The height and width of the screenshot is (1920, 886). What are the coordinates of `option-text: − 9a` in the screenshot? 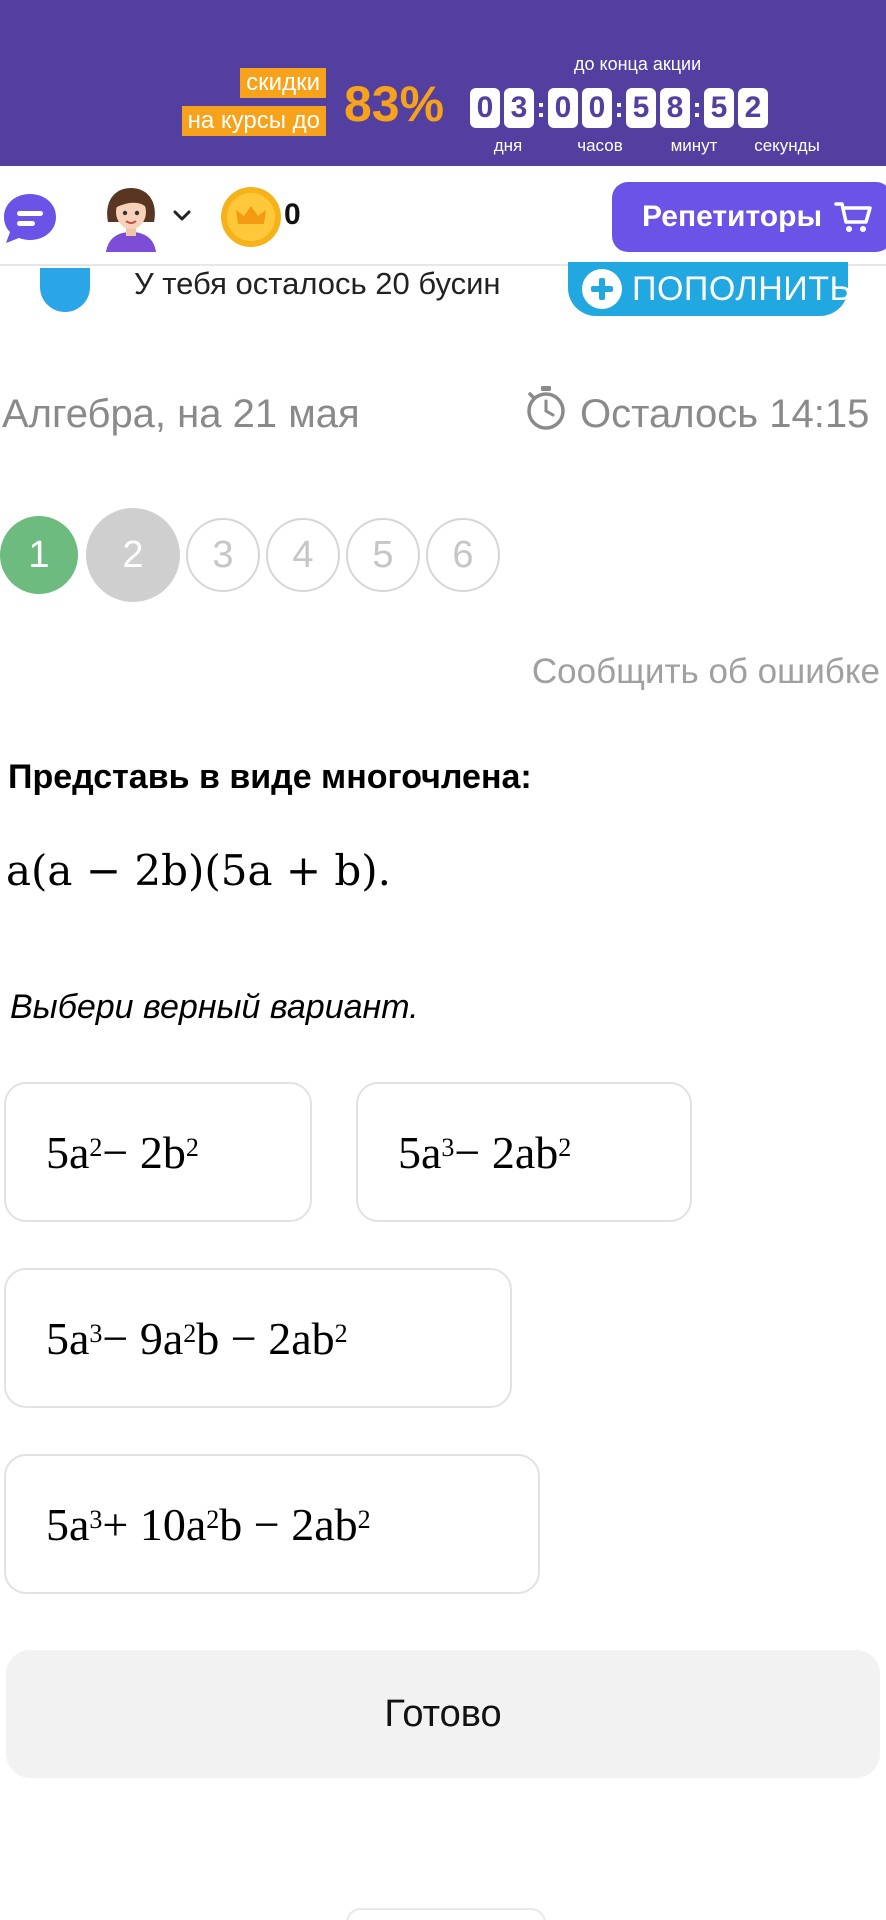 It's located at (143, 1338).